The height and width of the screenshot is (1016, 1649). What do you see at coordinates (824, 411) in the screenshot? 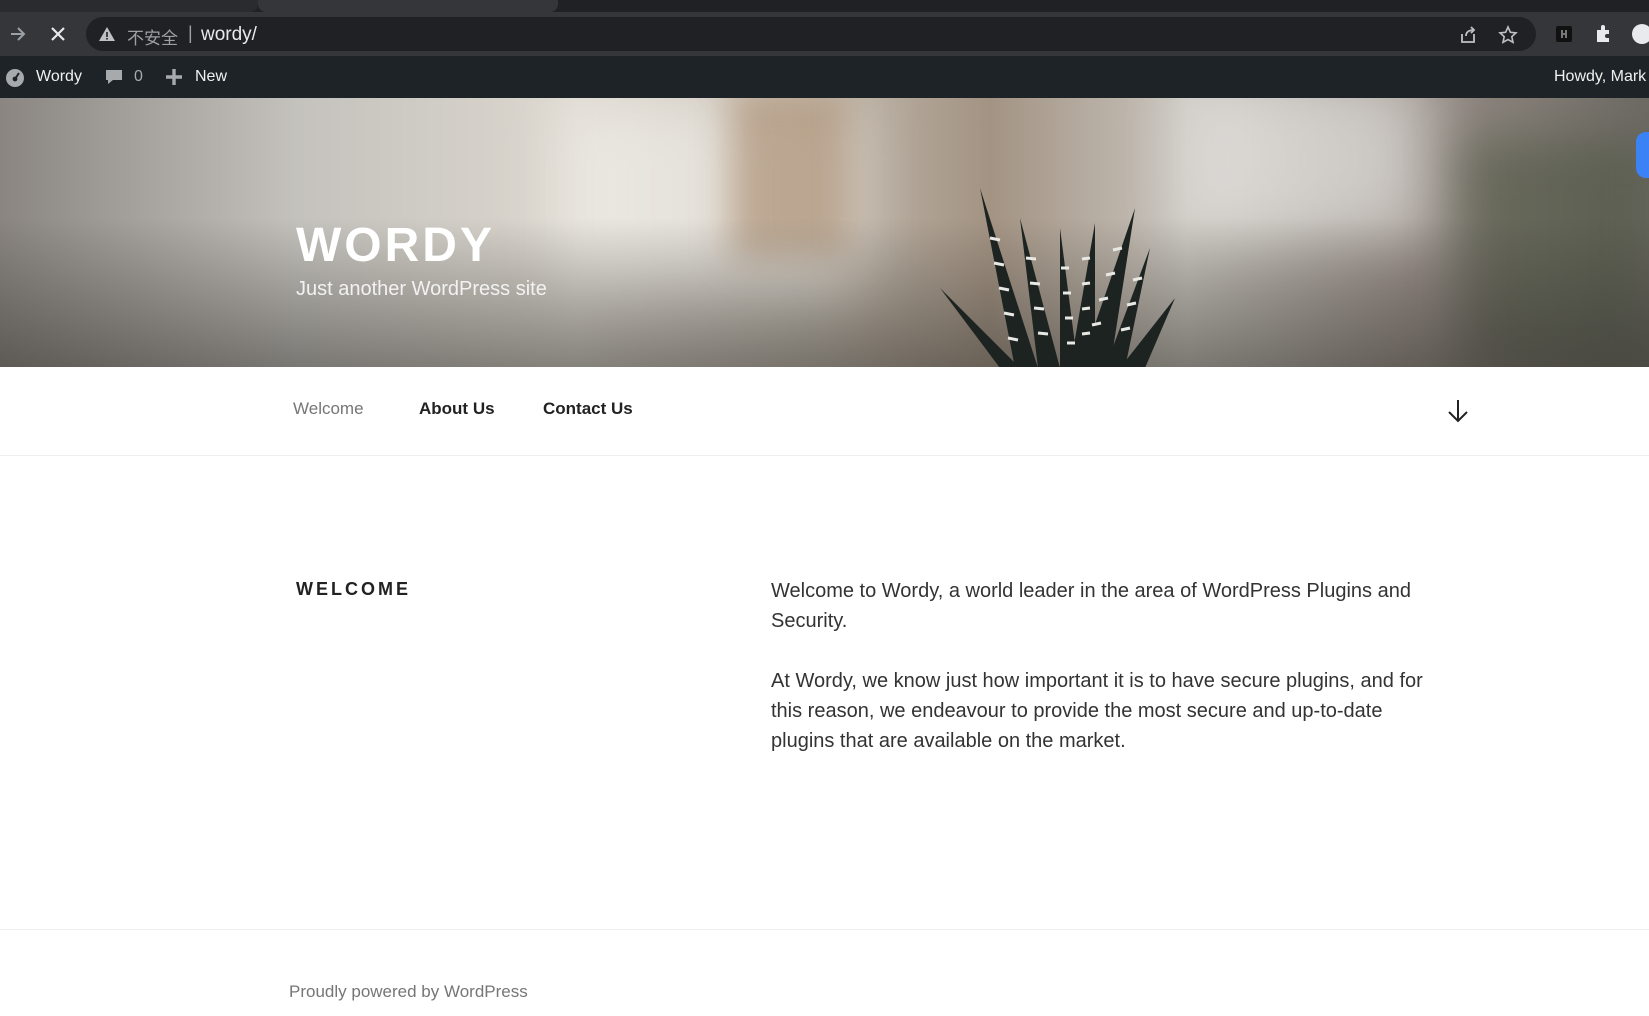
I see `main-navigation: Welcome About Us Contact Us` at bounding box center [824, 411].